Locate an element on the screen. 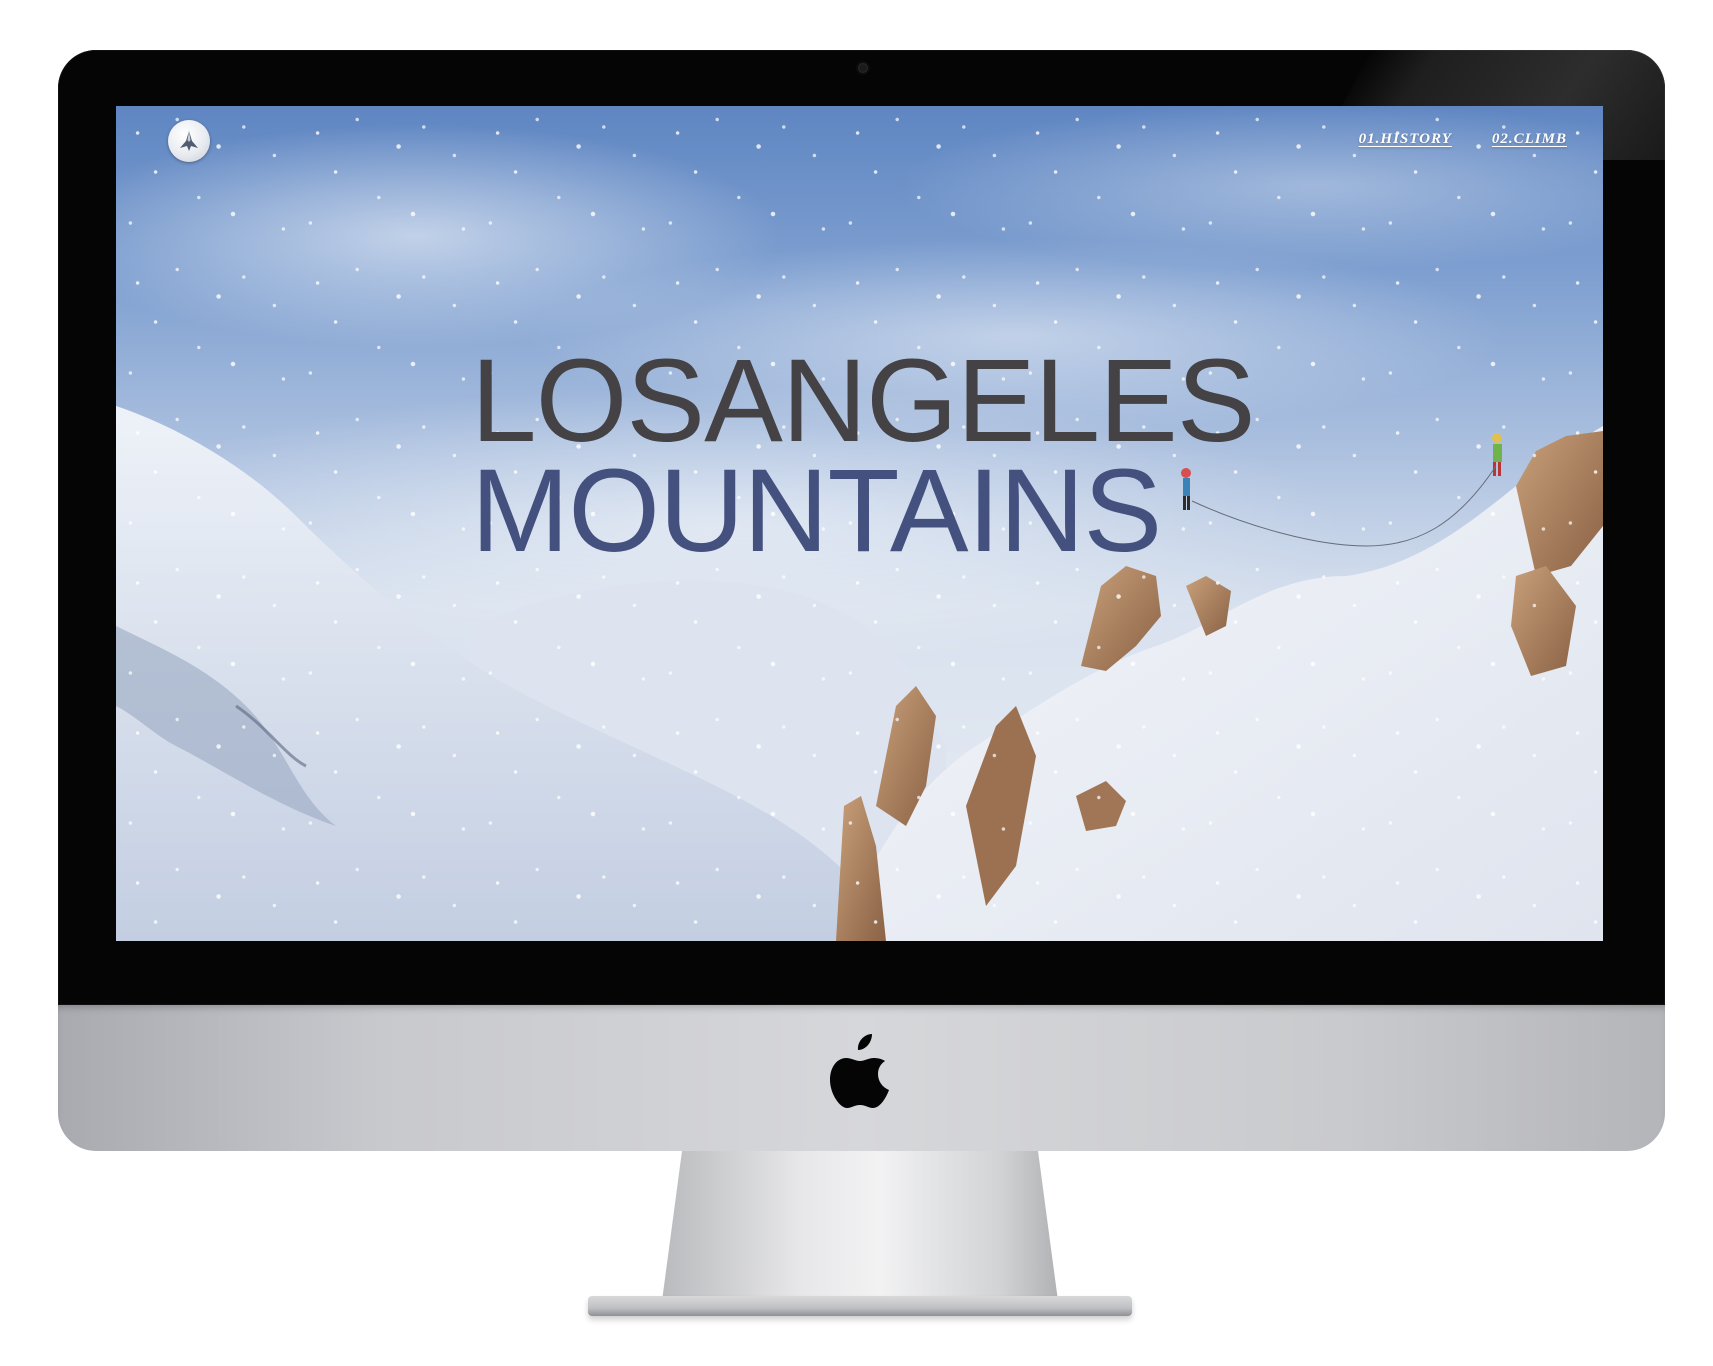  hero-title-line1: LOSANGELES is located at coordinates (863, 401).